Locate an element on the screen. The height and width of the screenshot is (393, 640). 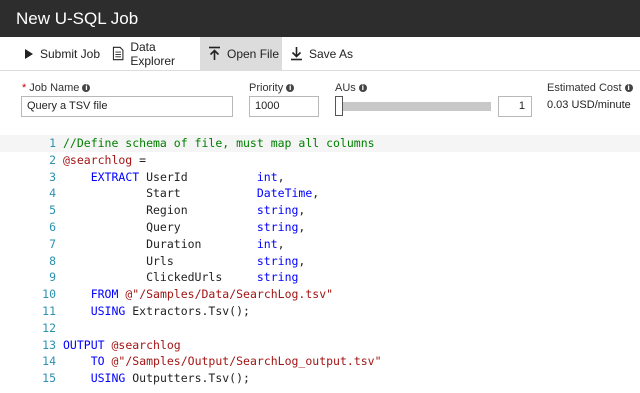
code-token: Start is located at coordinates (160, 193).